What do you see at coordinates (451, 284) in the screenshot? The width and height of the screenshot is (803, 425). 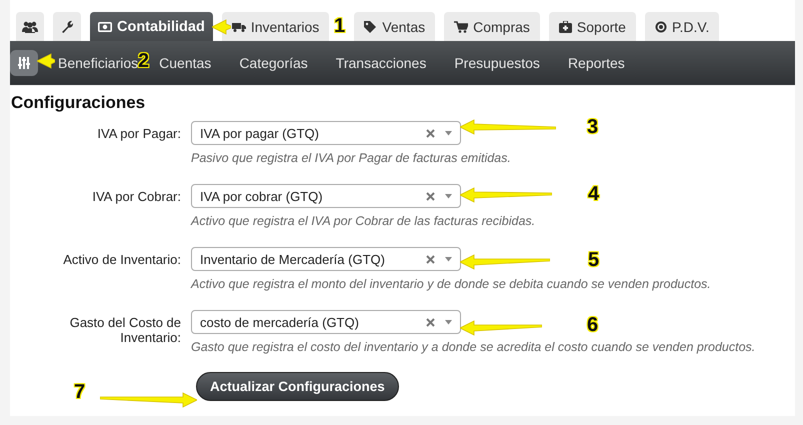 I see `help-text: Activo que registra el monto del inventario y de donde se debita cuando se venden productos.` at bounding box center [451, 284].